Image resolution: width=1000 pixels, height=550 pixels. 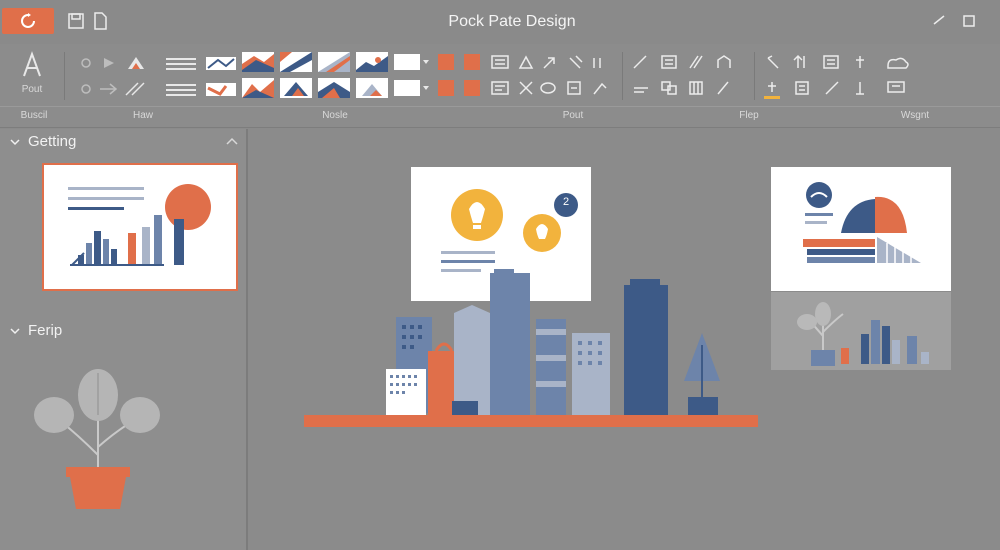 I want to click on chart-card-lower, so click(x=861, y=331).